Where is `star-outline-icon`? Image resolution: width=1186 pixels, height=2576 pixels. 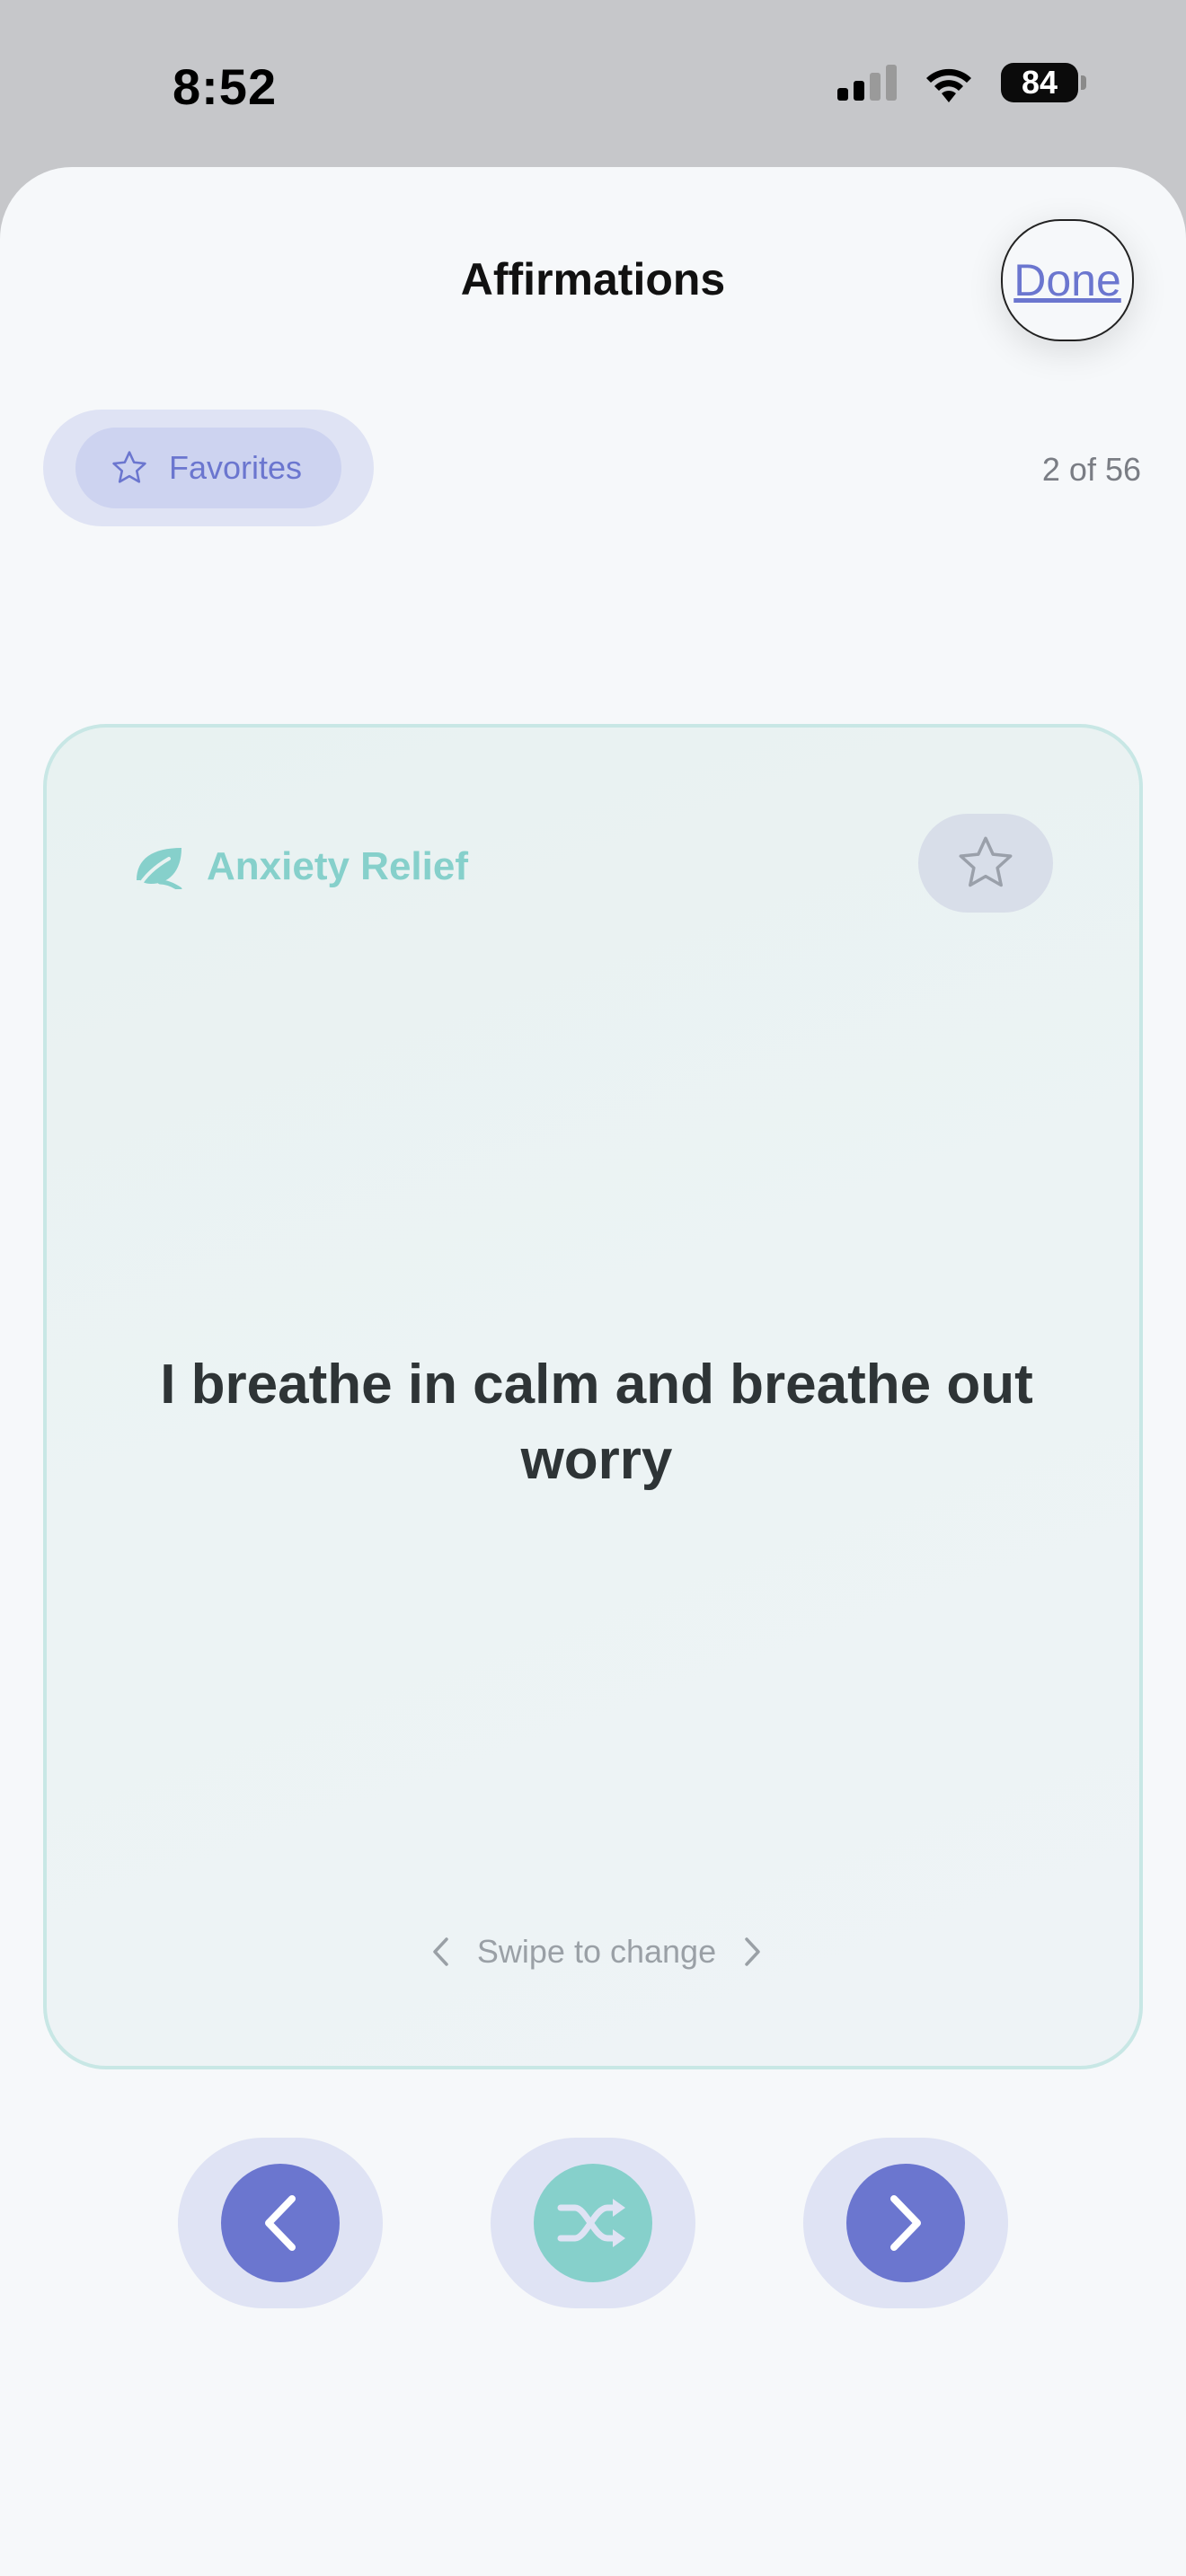
star-outline-icon is located at coordinates (986, 861).